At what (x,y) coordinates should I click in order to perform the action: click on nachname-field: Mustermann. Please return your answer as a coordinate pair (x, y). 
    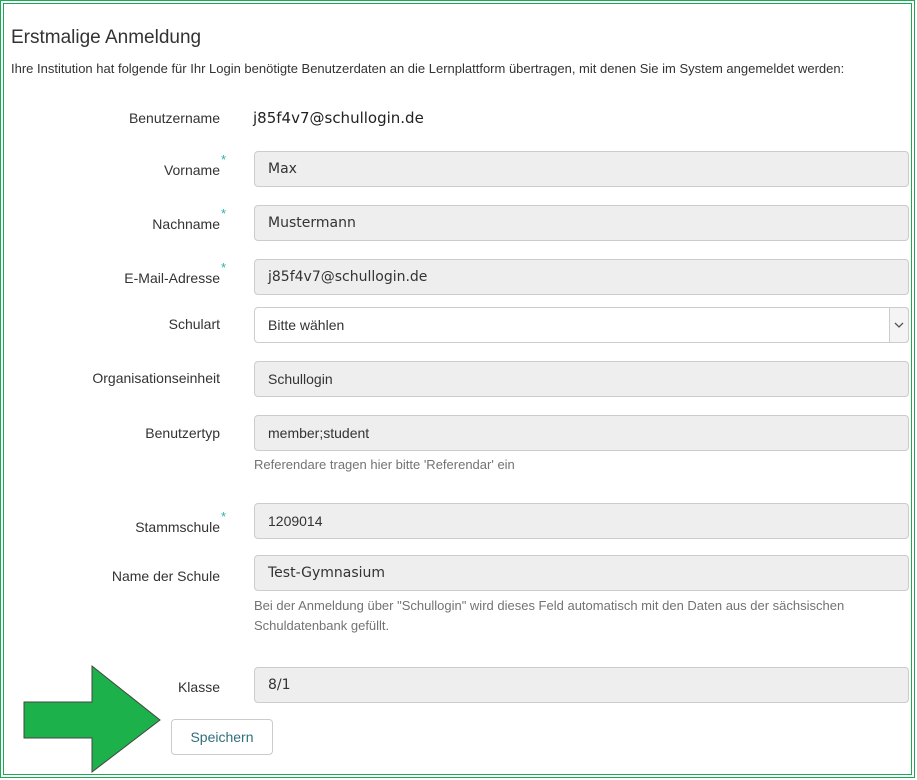
    Looking at the image, I should click on (581, 223).